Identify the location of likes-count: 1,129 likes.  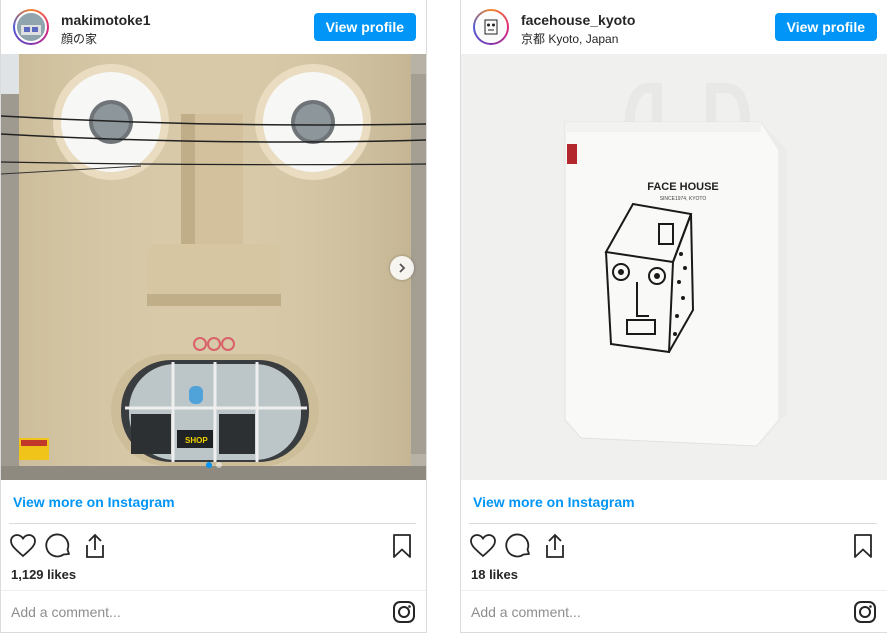
(43, 574).